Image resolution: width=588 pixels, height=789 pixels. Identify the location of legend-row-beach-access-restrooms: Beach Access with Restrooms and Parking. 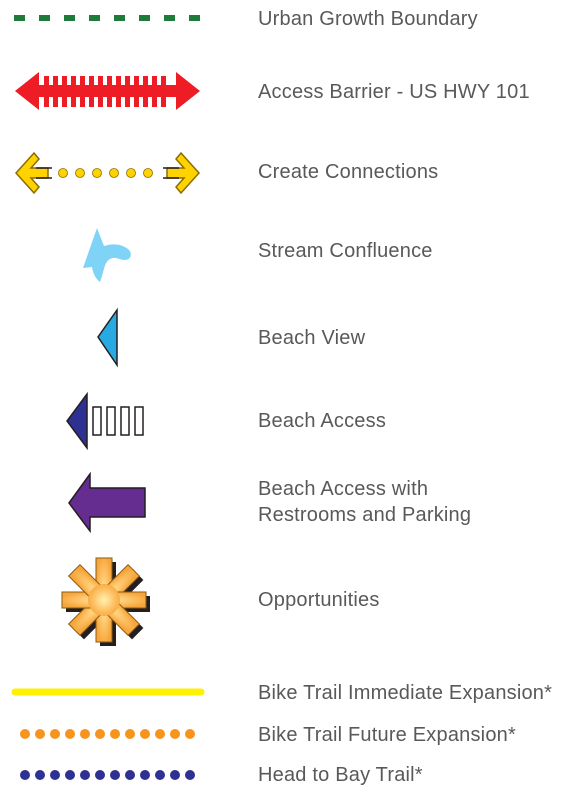
(294, 503).